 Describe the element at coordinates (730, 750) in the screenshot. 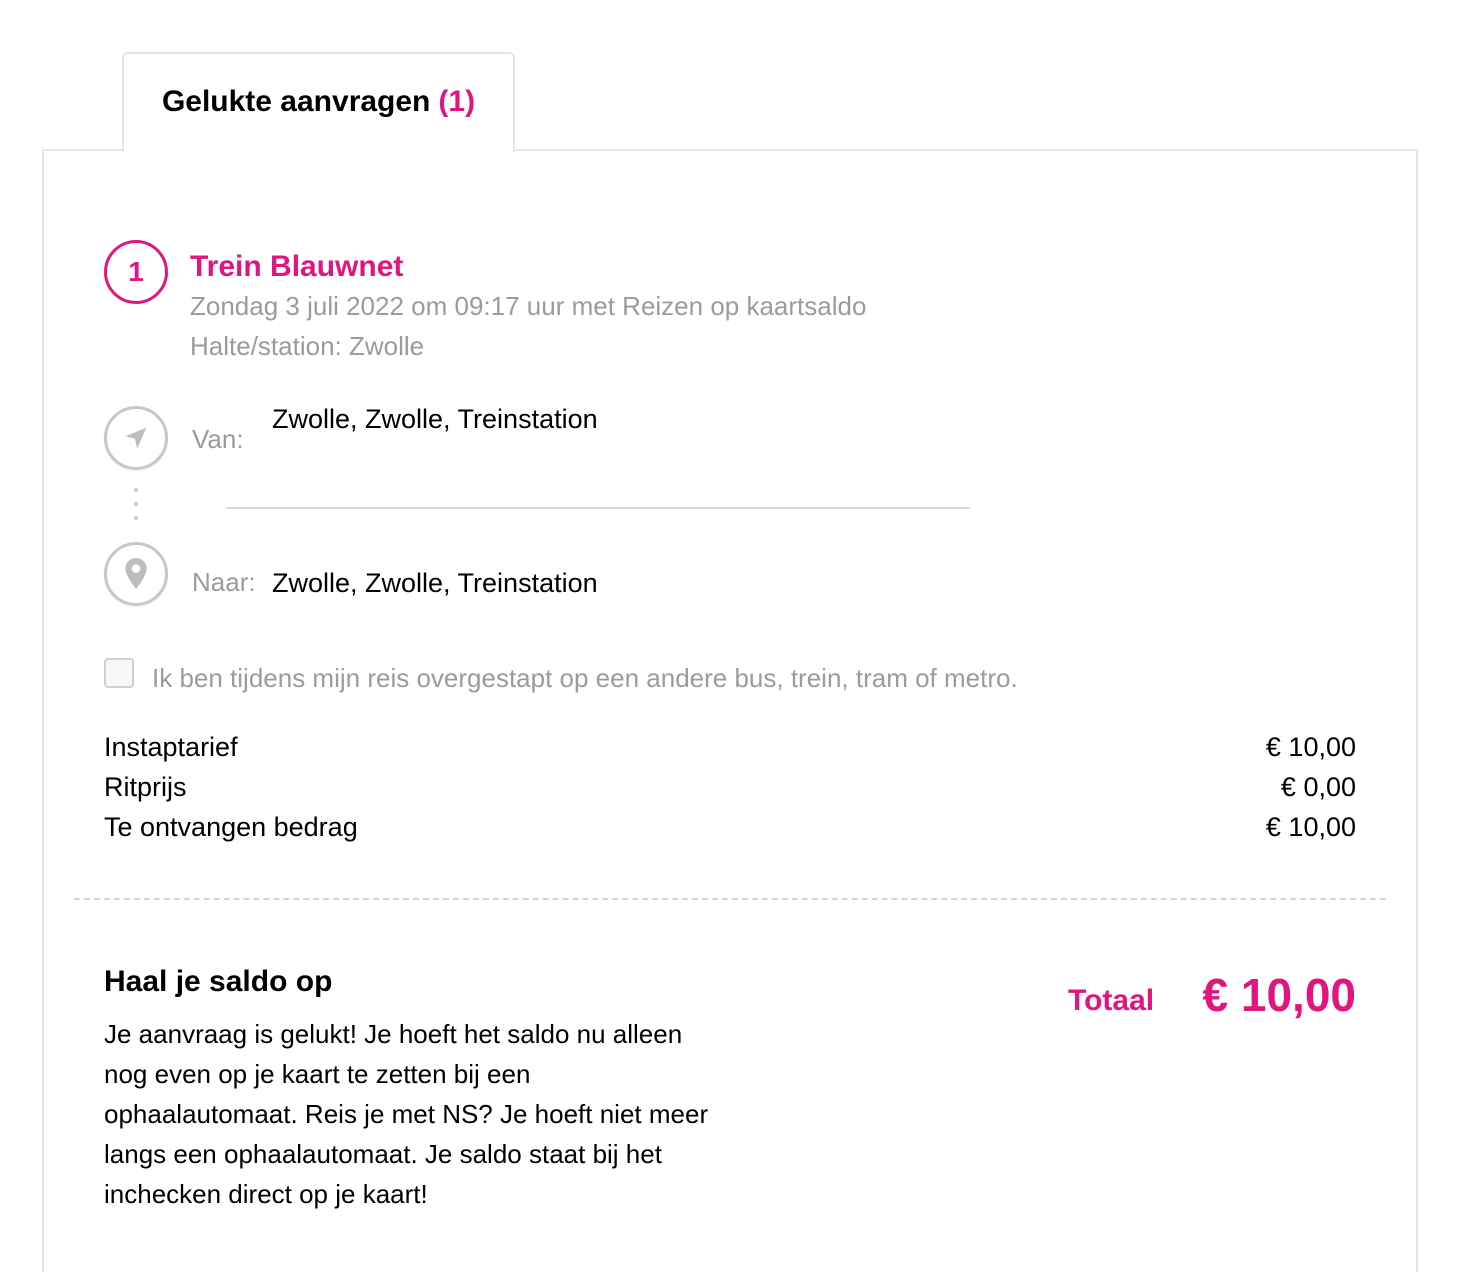

I see `price-row-boarding-fare: Instaptarief € 10,00` at that location.